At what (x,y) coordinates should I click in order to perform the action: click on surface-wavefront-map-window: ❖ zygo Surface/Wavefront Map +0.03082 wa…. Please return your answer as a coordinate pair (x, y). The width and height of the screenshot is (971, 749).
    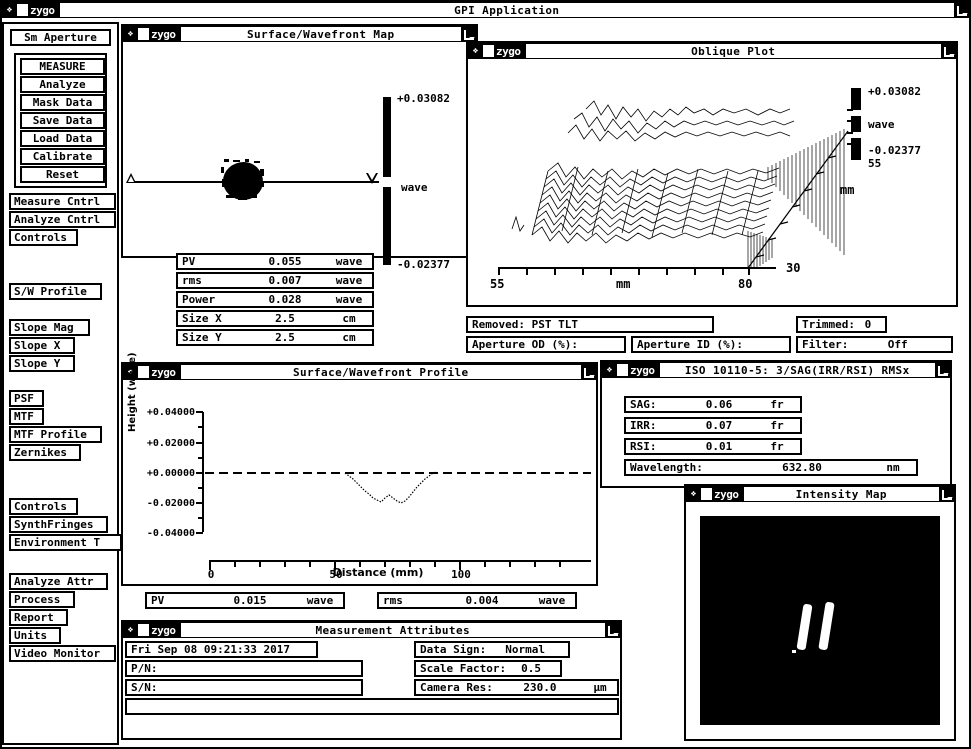
    Looking at the image, I should click on (299, 147).